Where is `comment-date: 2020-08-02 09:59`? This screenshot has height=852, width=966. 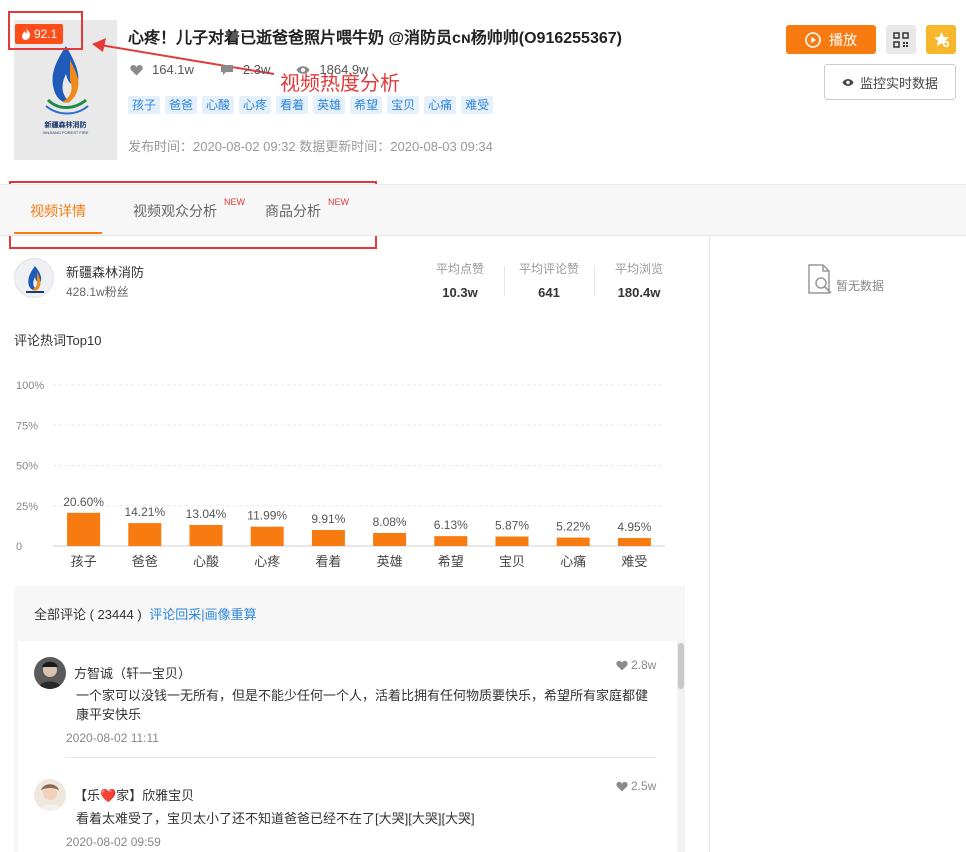
comment-date: 2020-08-02 09:59 is located at coordinates (113, 842).